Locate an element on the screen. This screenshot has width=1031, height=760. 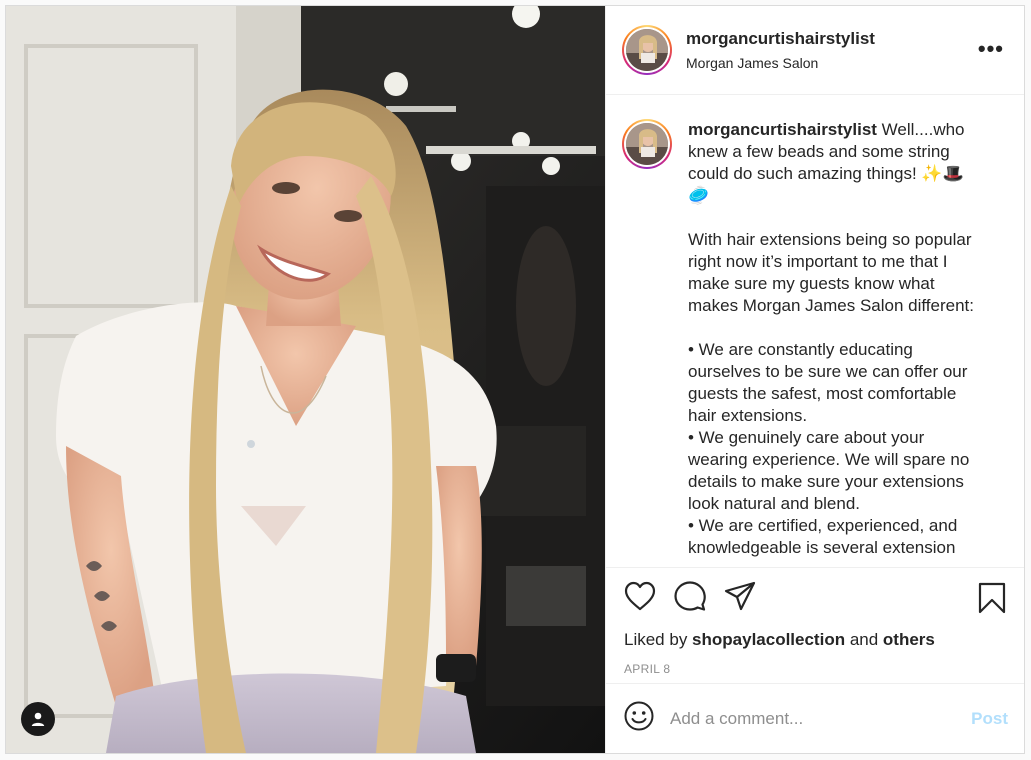
comment-input is located at coordinates (821, 718).